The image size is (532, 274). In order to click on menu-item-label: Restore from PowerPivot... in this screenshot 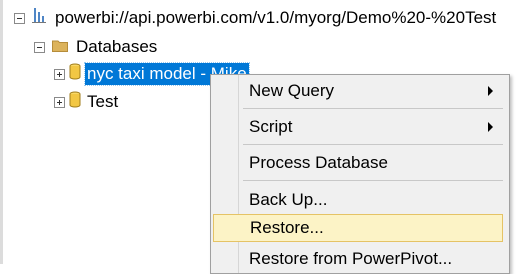, I will do `click(351, 258)`.